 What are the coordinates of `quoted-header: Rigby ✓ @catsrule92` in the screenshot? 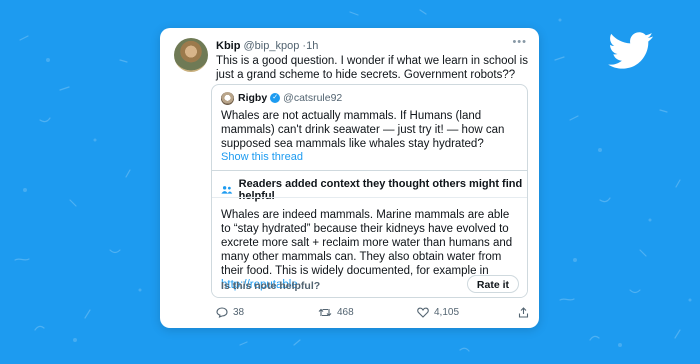 It's located at (290, 98).